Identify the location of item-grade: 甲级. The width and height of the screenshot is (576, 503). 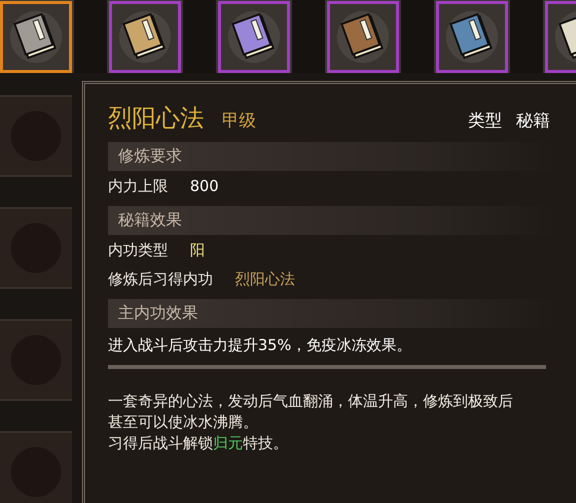
(239, 121).